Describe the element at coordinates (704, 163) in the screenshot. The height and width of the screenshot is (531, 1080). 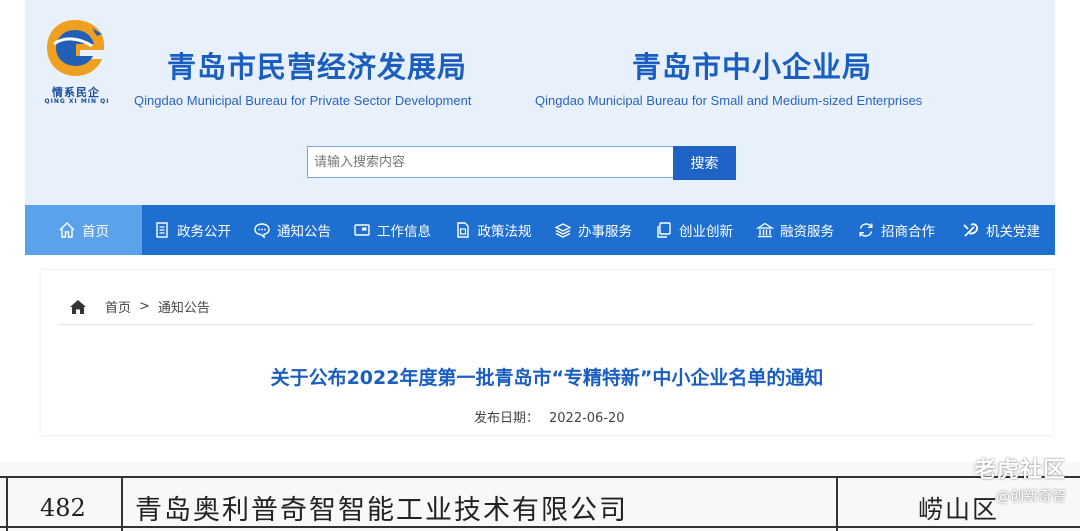
I see `search-button: 搜索` at that location.